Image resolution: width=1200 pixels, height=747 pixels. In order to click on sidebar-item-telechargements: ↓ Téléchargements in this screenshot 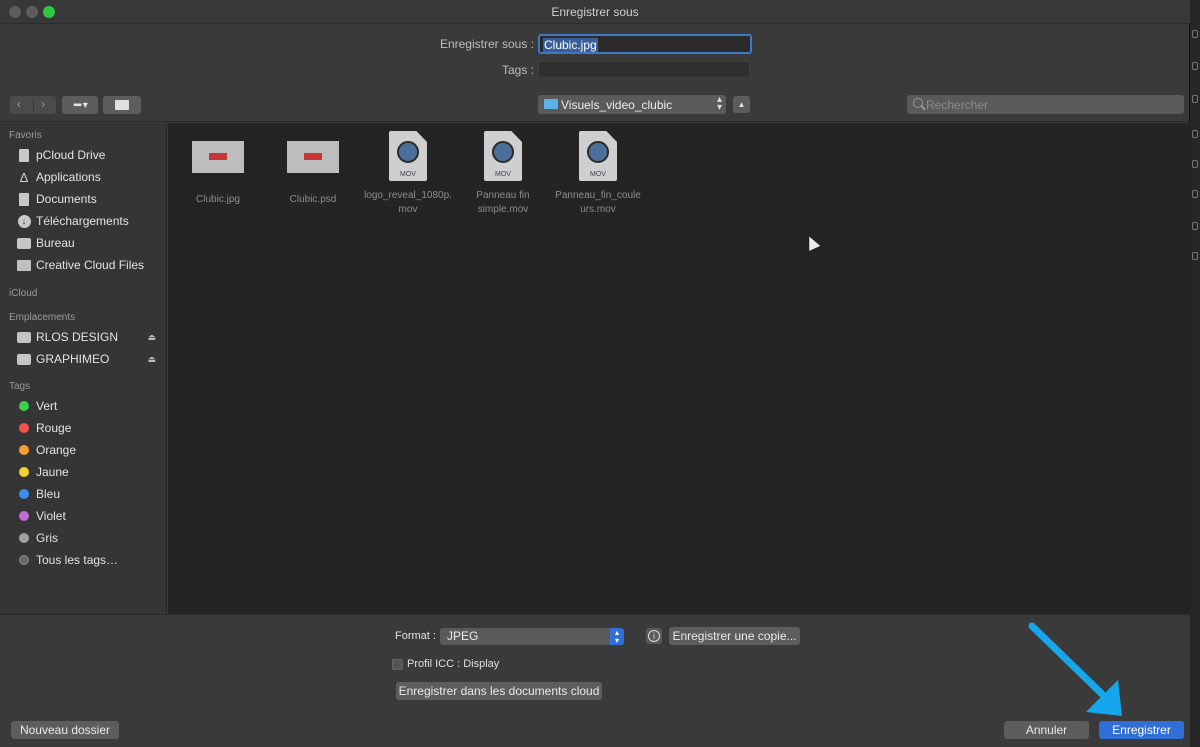, I will do `click(89, 221)`.